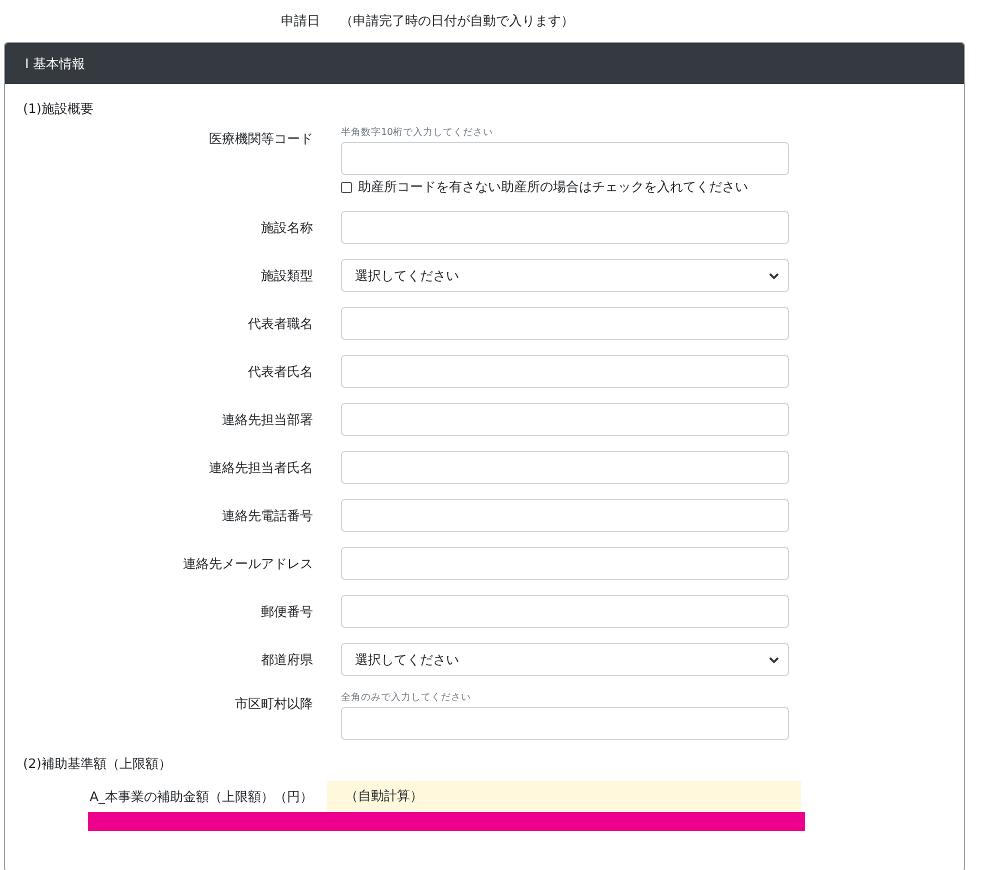 The image size is (985, 870). I want to click on group-title: (2)補助基準額（上限額）, so click(97, 764).